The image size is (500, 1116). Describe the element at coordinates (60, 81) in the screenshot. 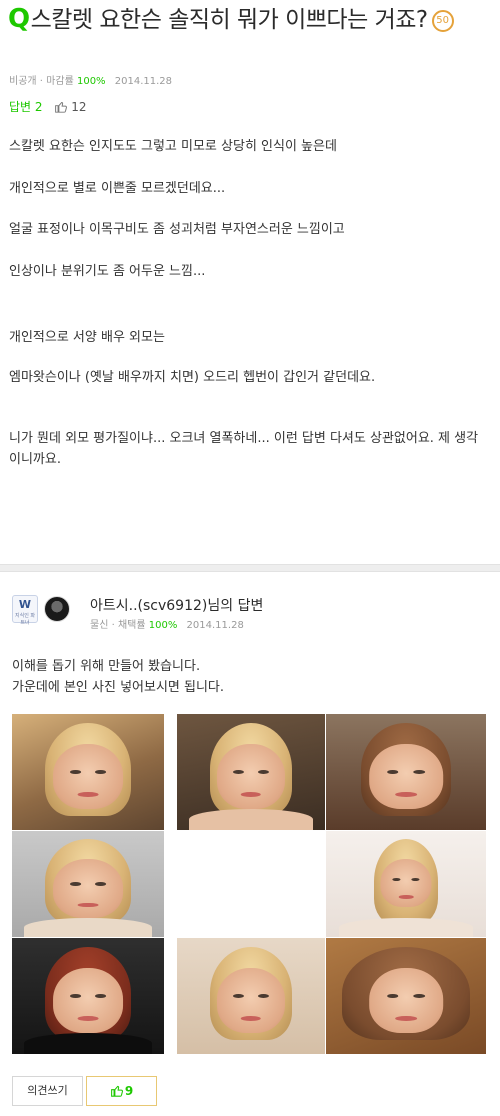

I see `close-rate-label: 마감률` at that location.